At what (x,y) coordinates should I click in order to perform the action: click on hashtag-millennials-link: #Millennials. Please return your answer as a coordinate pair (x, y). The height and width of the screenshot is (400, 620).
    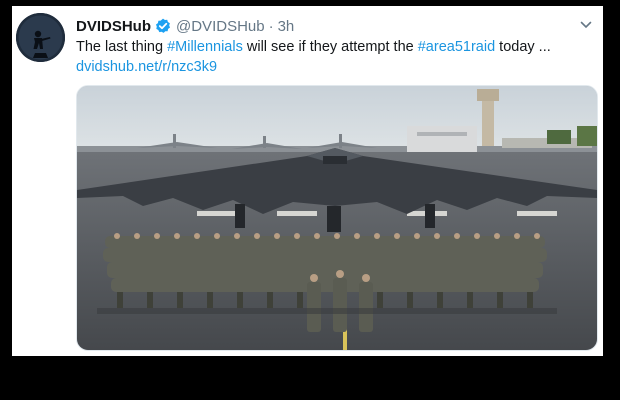
    Looking at the image, I should click on (205, 47).